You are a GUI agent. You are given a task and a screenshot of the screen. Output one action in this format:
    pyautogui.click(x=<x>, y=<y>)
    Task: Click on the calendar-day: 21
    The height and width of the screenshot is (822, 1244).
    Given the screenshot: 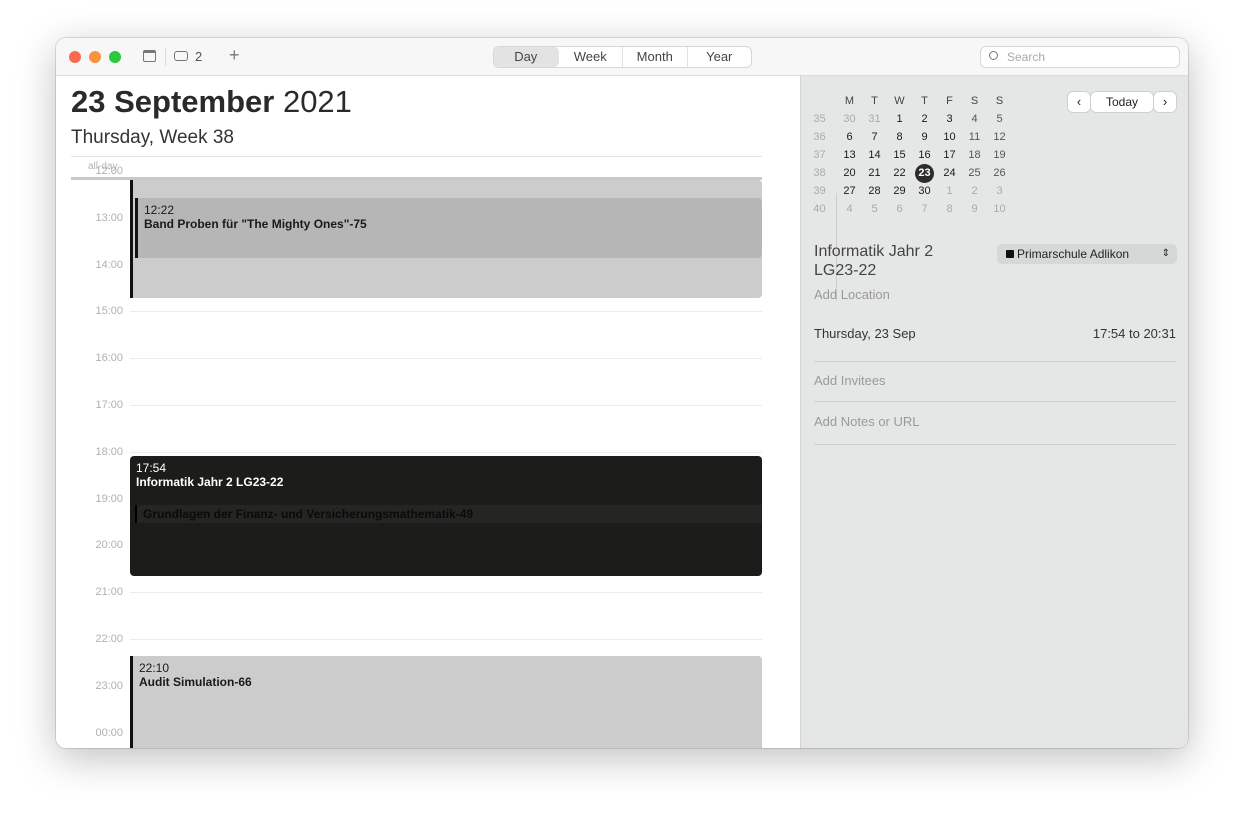 What is the action you would take?
    pyautogui.click(x=874, y=173)
    